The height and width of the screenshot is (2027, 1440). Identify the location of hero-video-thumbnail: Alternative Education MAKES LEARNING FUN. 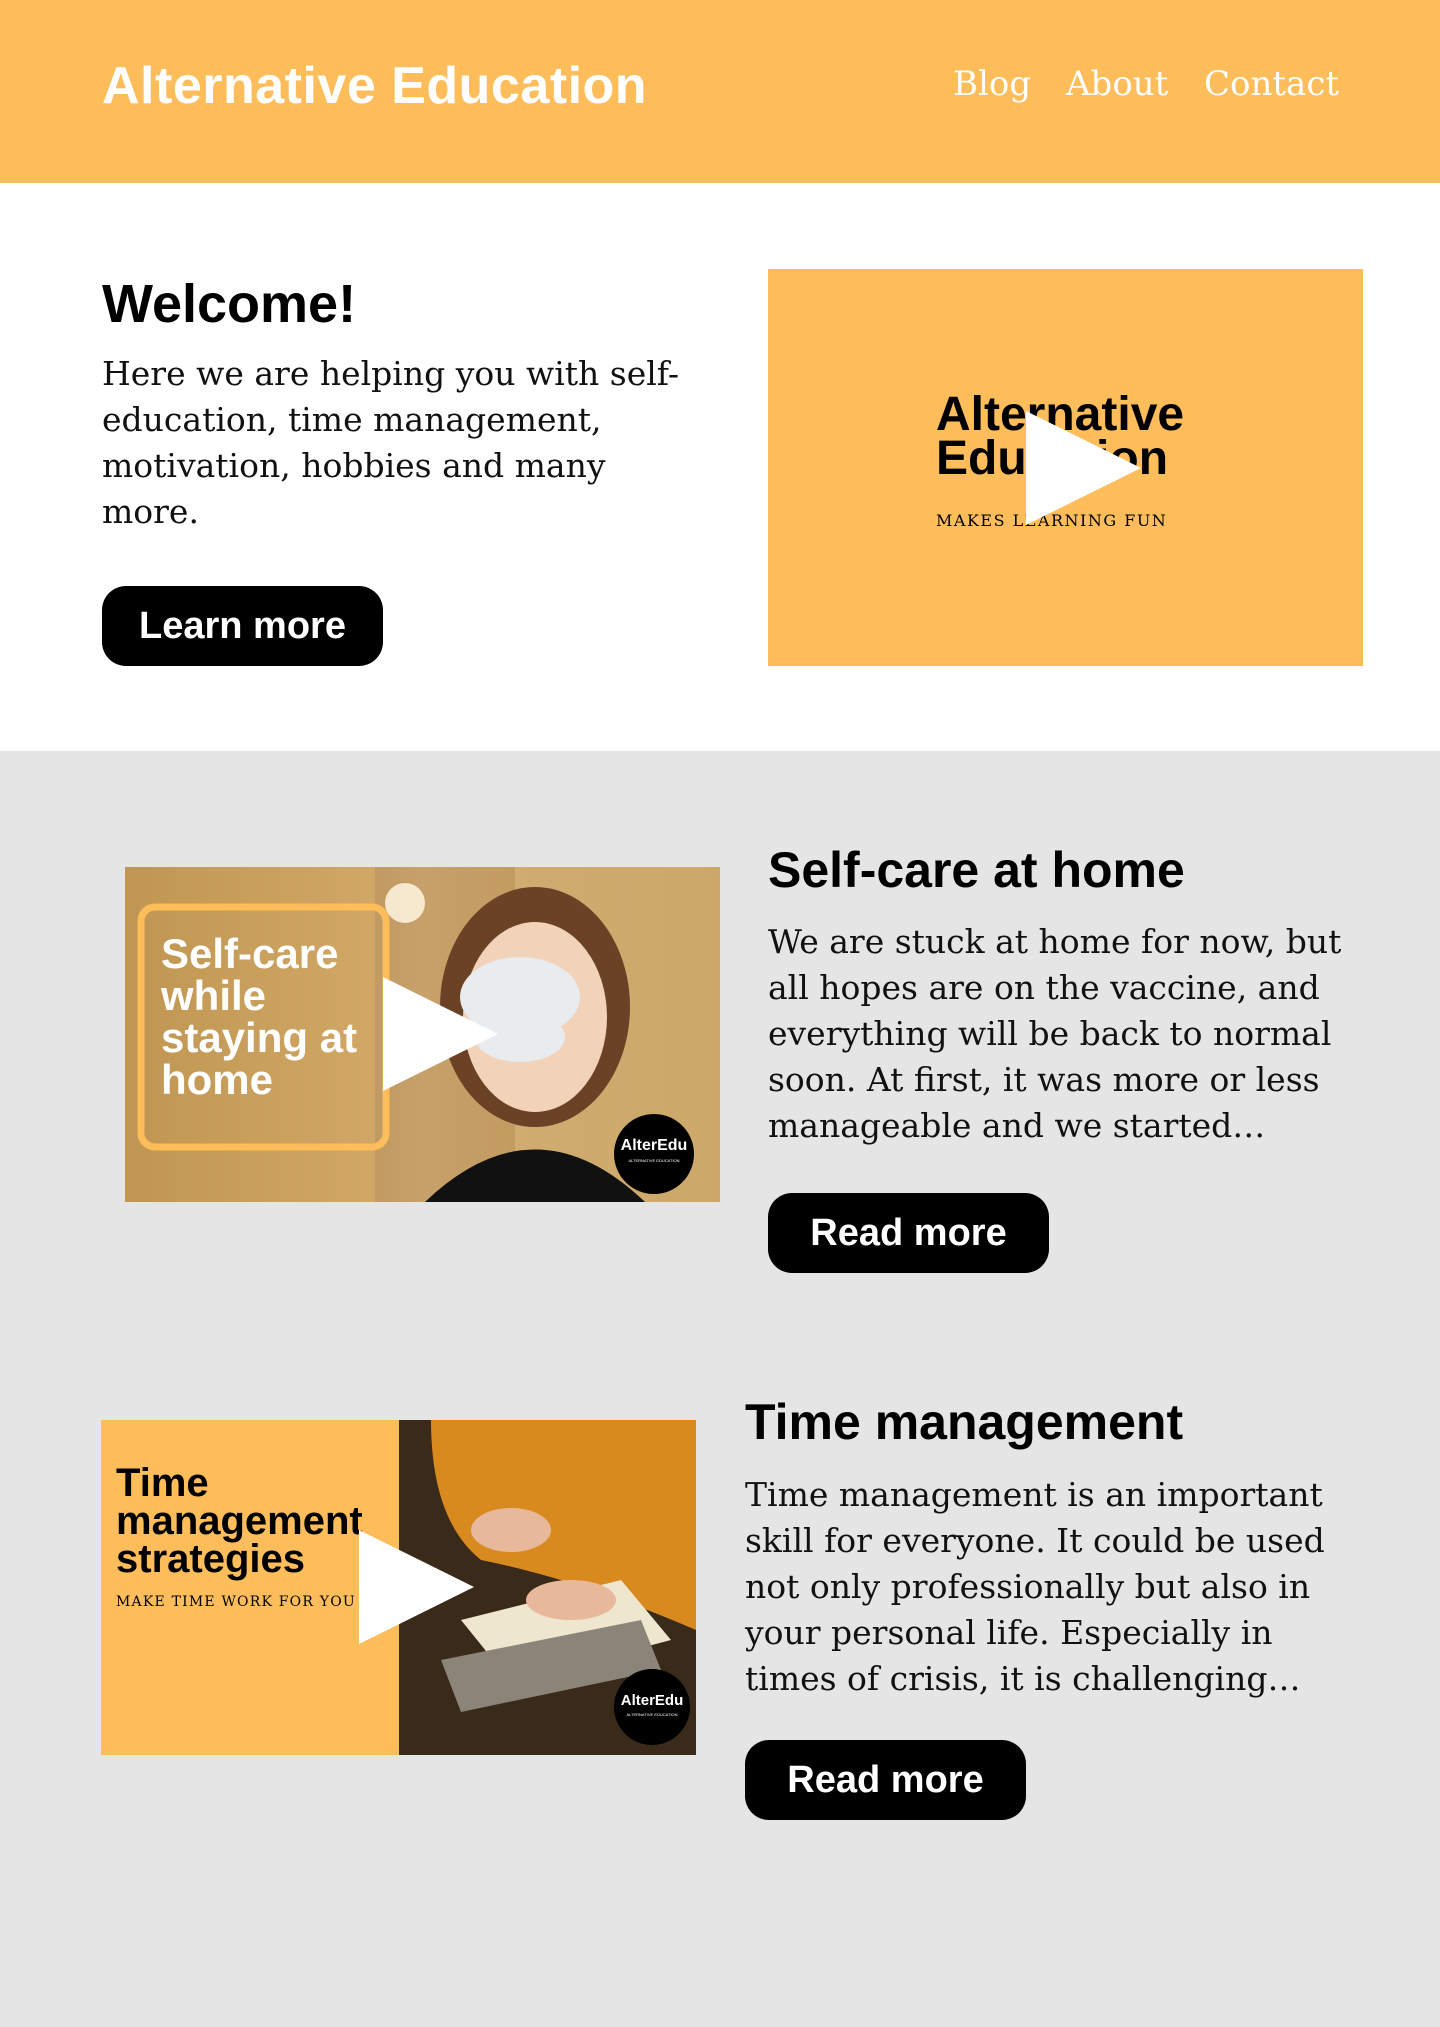
(1065, 467).